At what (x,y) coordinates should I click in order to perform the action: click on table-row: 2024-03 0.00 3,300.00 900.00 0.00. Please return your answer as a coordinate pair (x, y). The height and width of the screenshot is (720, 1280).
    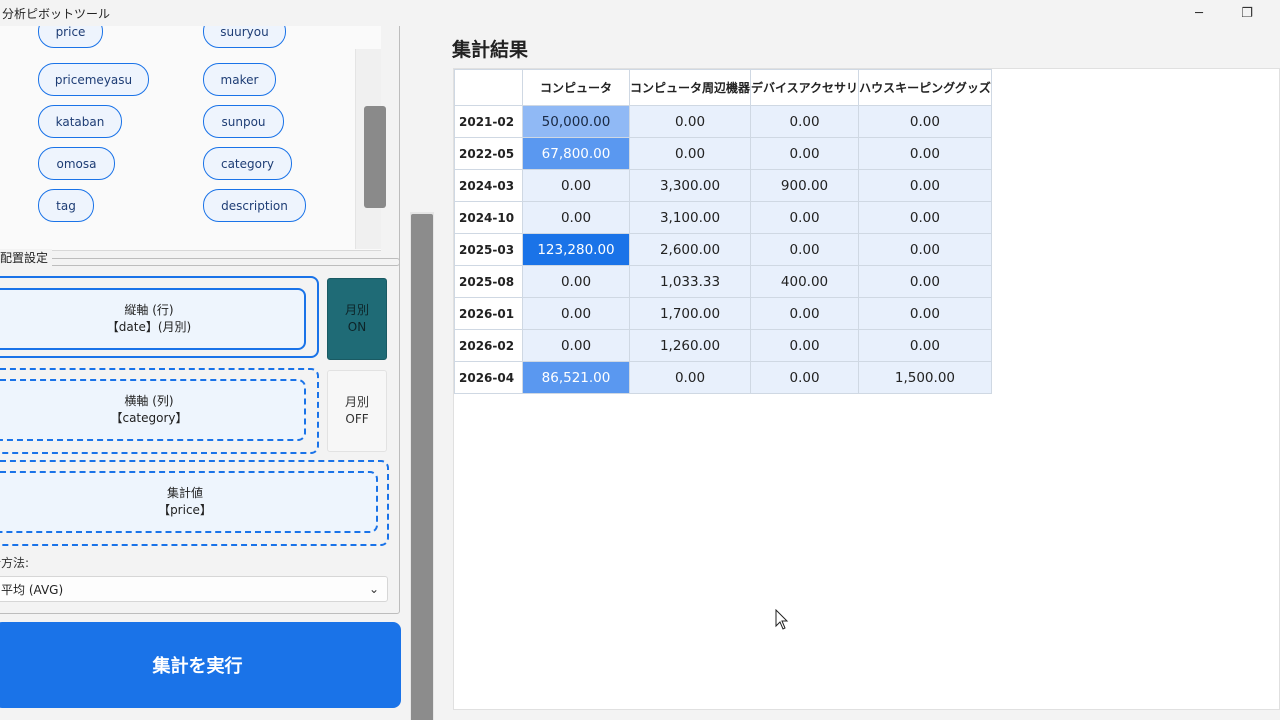
    Looking at the image, I should click on (723, 185).